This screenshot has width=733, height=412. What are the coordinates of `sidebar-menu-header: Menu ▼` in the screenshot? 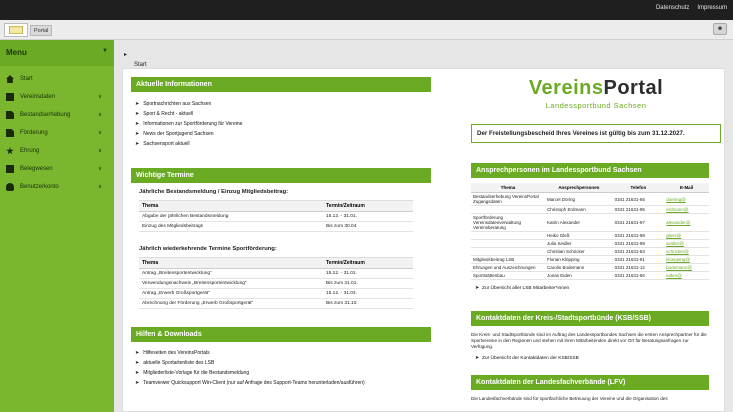 It's located at (57, 53).